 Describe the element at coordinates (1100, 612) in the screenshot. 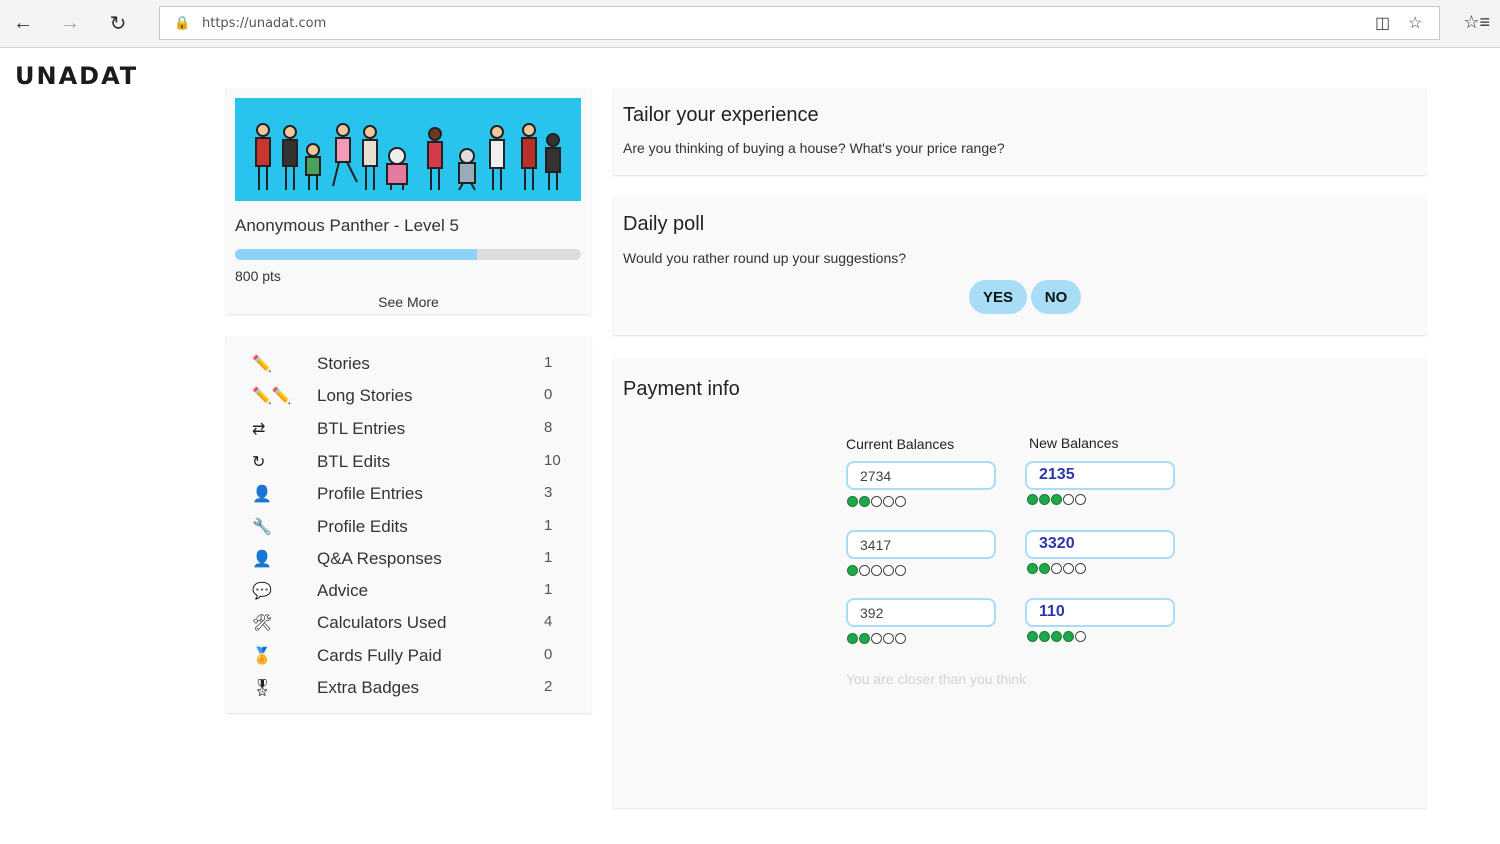

I see `new-balance-field: 110` at that location.